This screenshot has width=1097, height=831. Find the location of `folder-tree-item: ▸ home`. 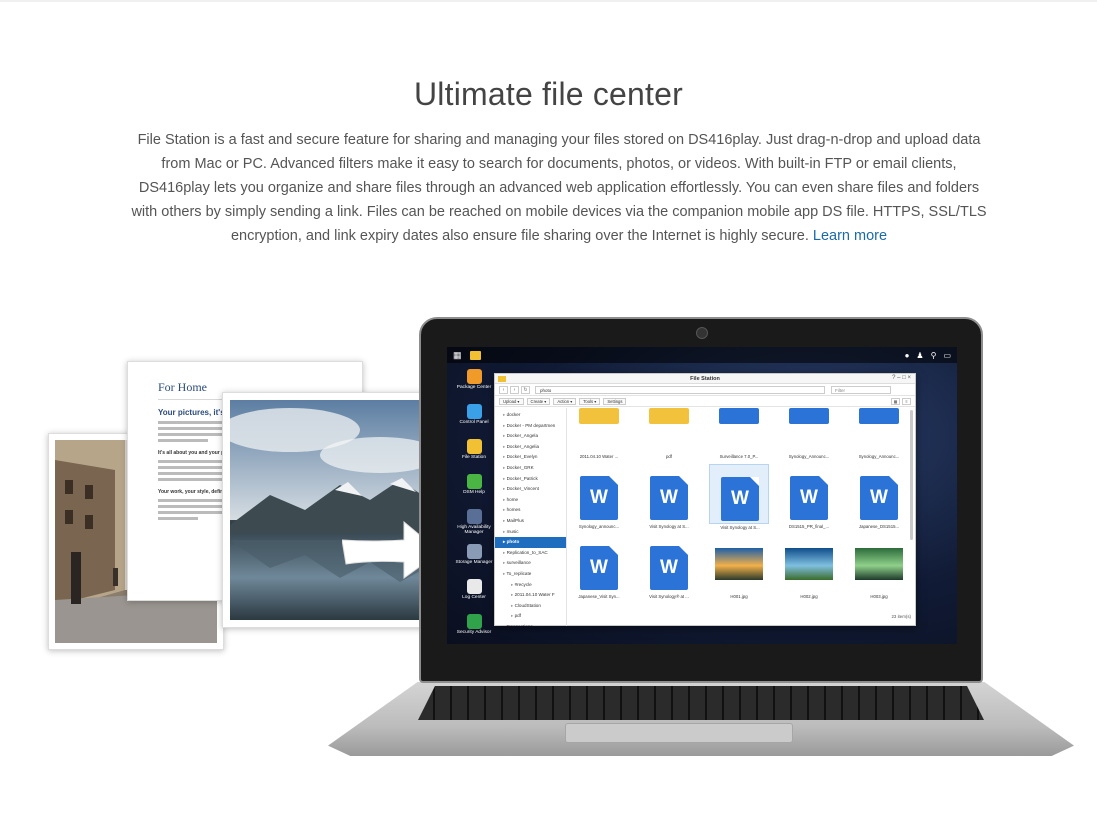

folder-tree-item: ▸ home is located at coordinates (530, 500).